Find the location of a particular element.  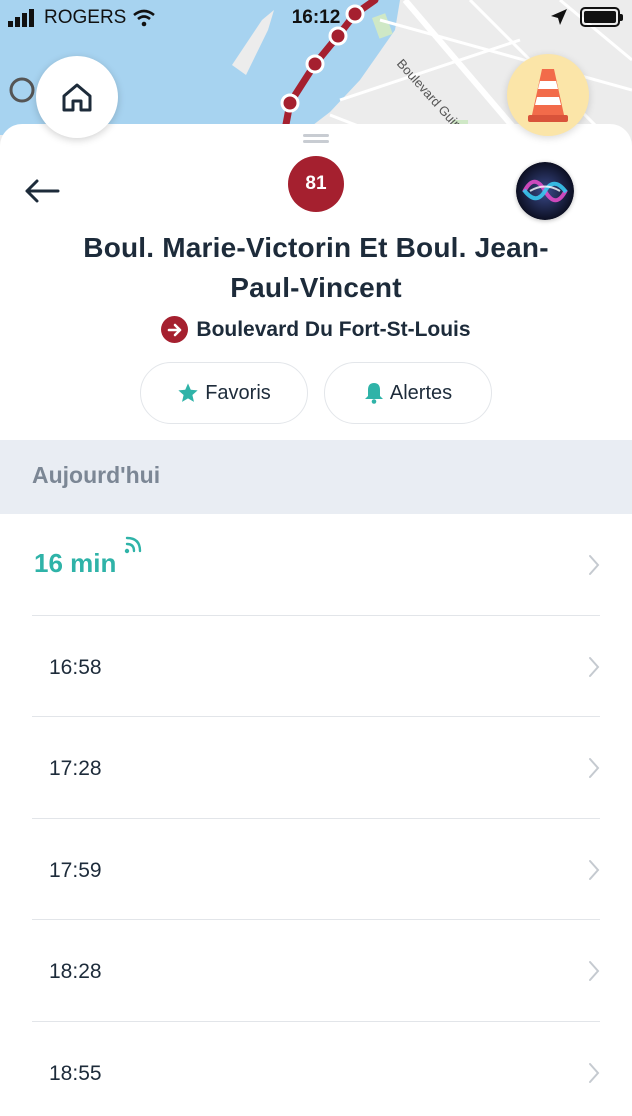

departure-time: 16:58 is located at coordinates (75, 667).